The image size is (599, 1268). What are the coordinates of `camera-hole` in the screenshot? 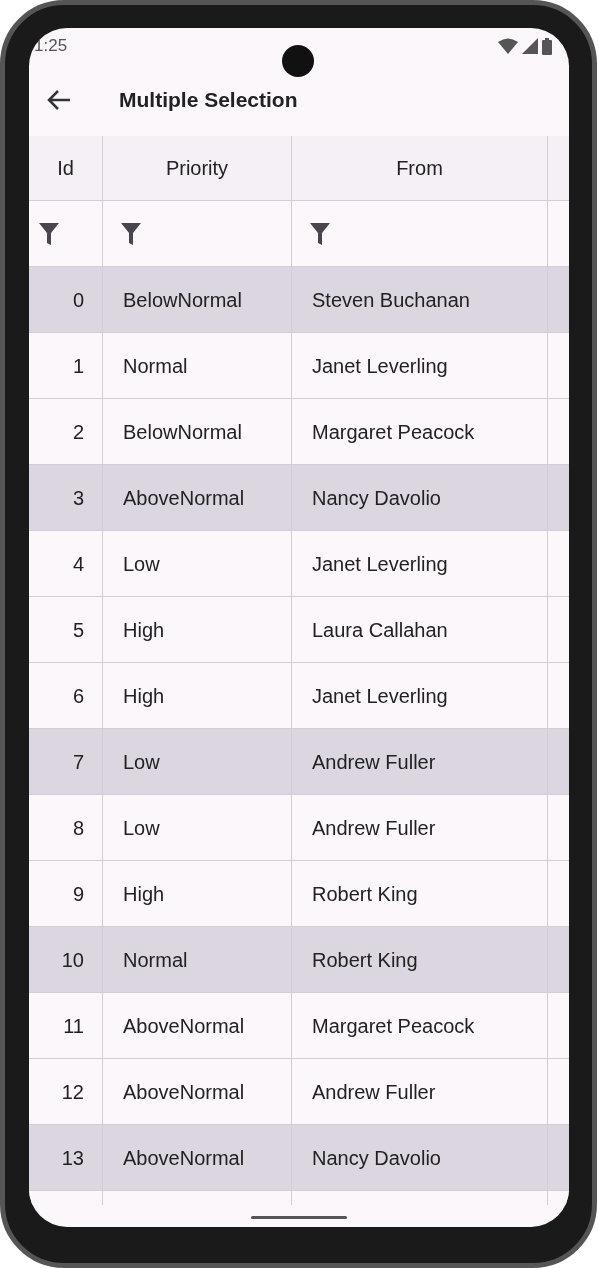 It's located at (298, 61).